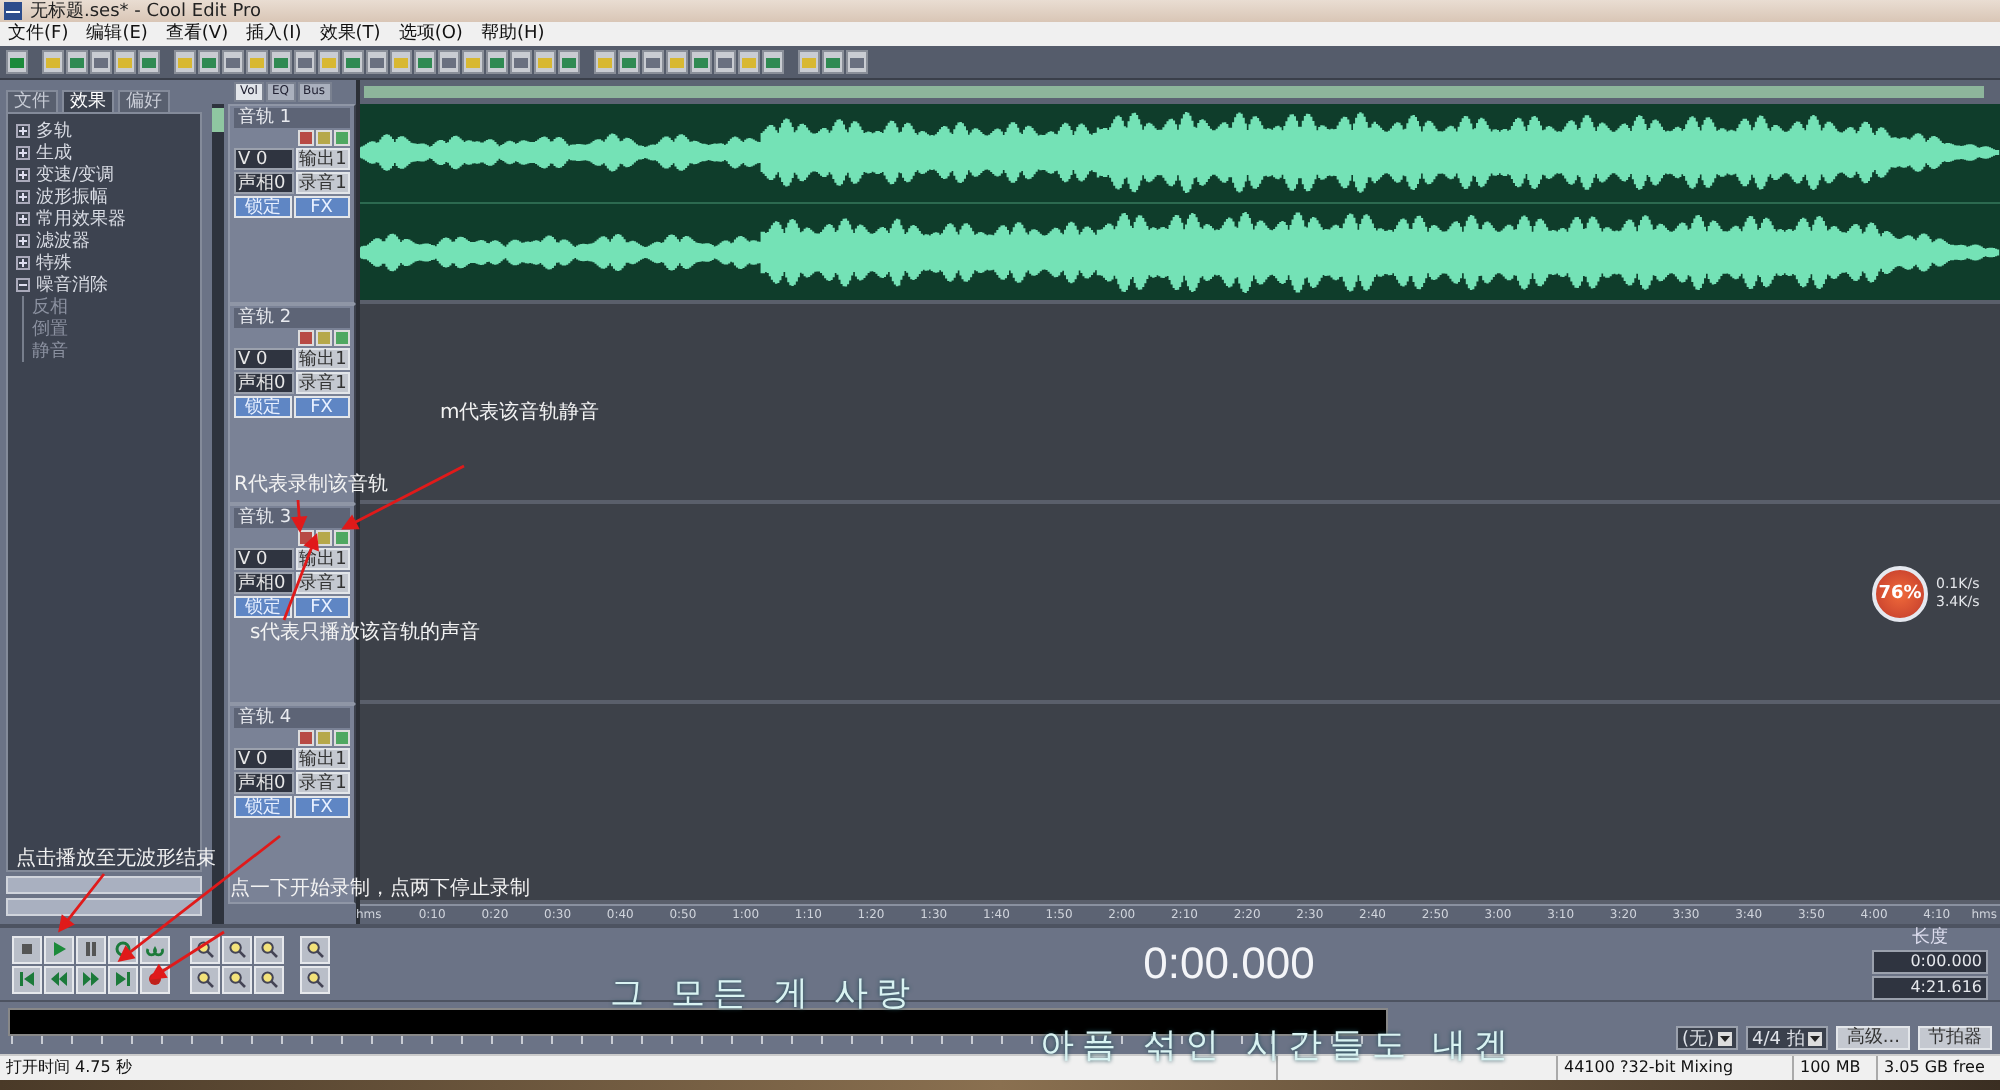  What do you see at coordinates (323, 159) in the screenshot?
I see `output-button: 输出1` at bounding box center [323, 159].